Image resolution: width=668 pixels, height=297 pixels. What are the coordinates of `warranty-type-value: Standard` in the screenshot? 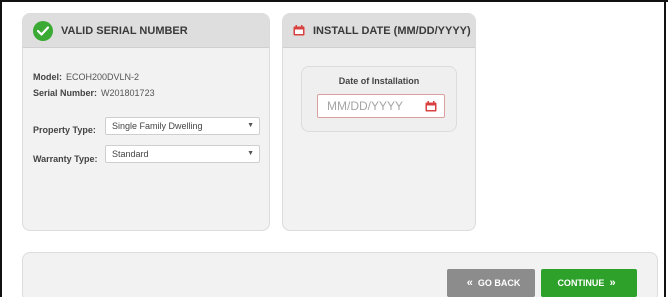 It's located at (130, 154).